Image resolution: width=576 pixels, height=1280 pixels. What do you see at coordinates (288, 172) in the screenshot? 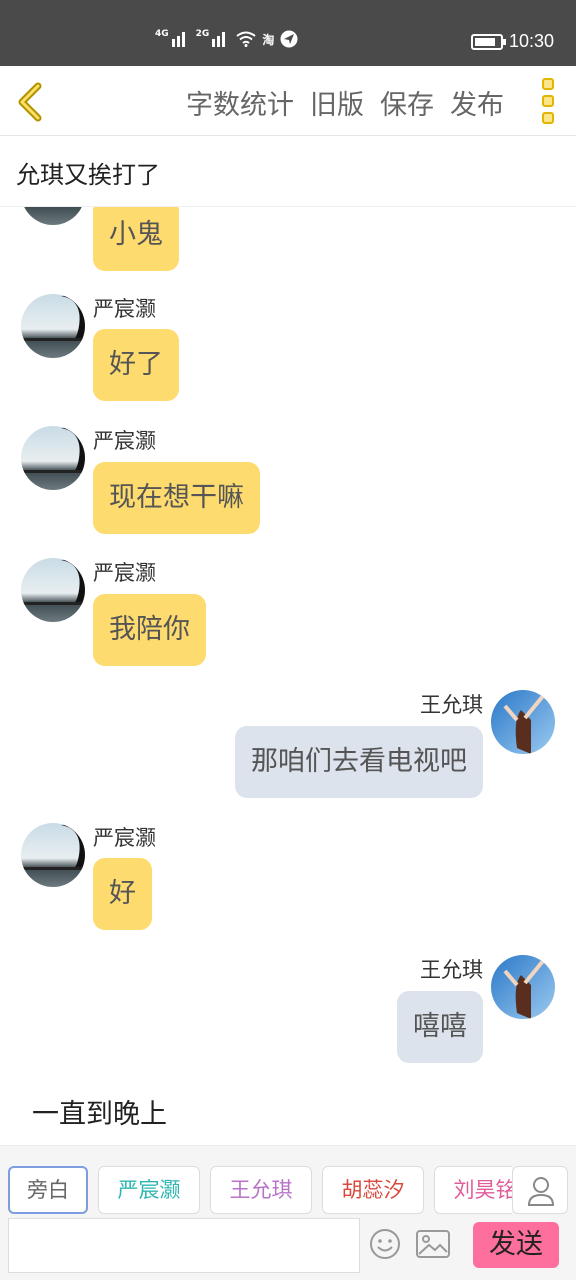
I see `story-title-bar: 允琪又挨打了` at bounding box center [288, 172].